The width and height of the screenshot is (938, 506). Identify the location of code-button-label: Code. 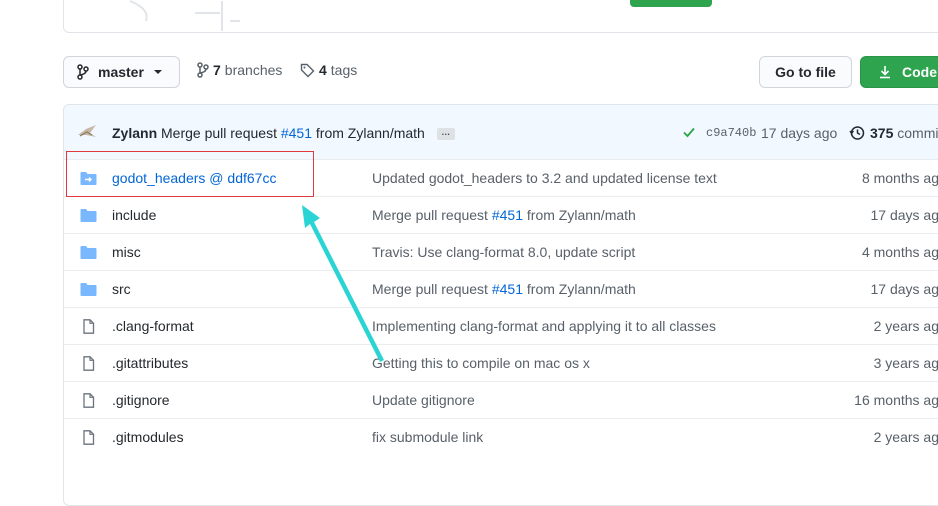
(919, 72).